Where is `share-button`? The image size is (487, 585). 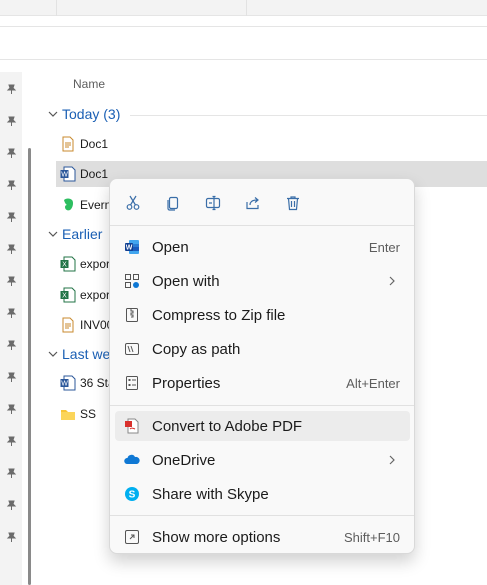
share-button is located at coordinates (253, 203).